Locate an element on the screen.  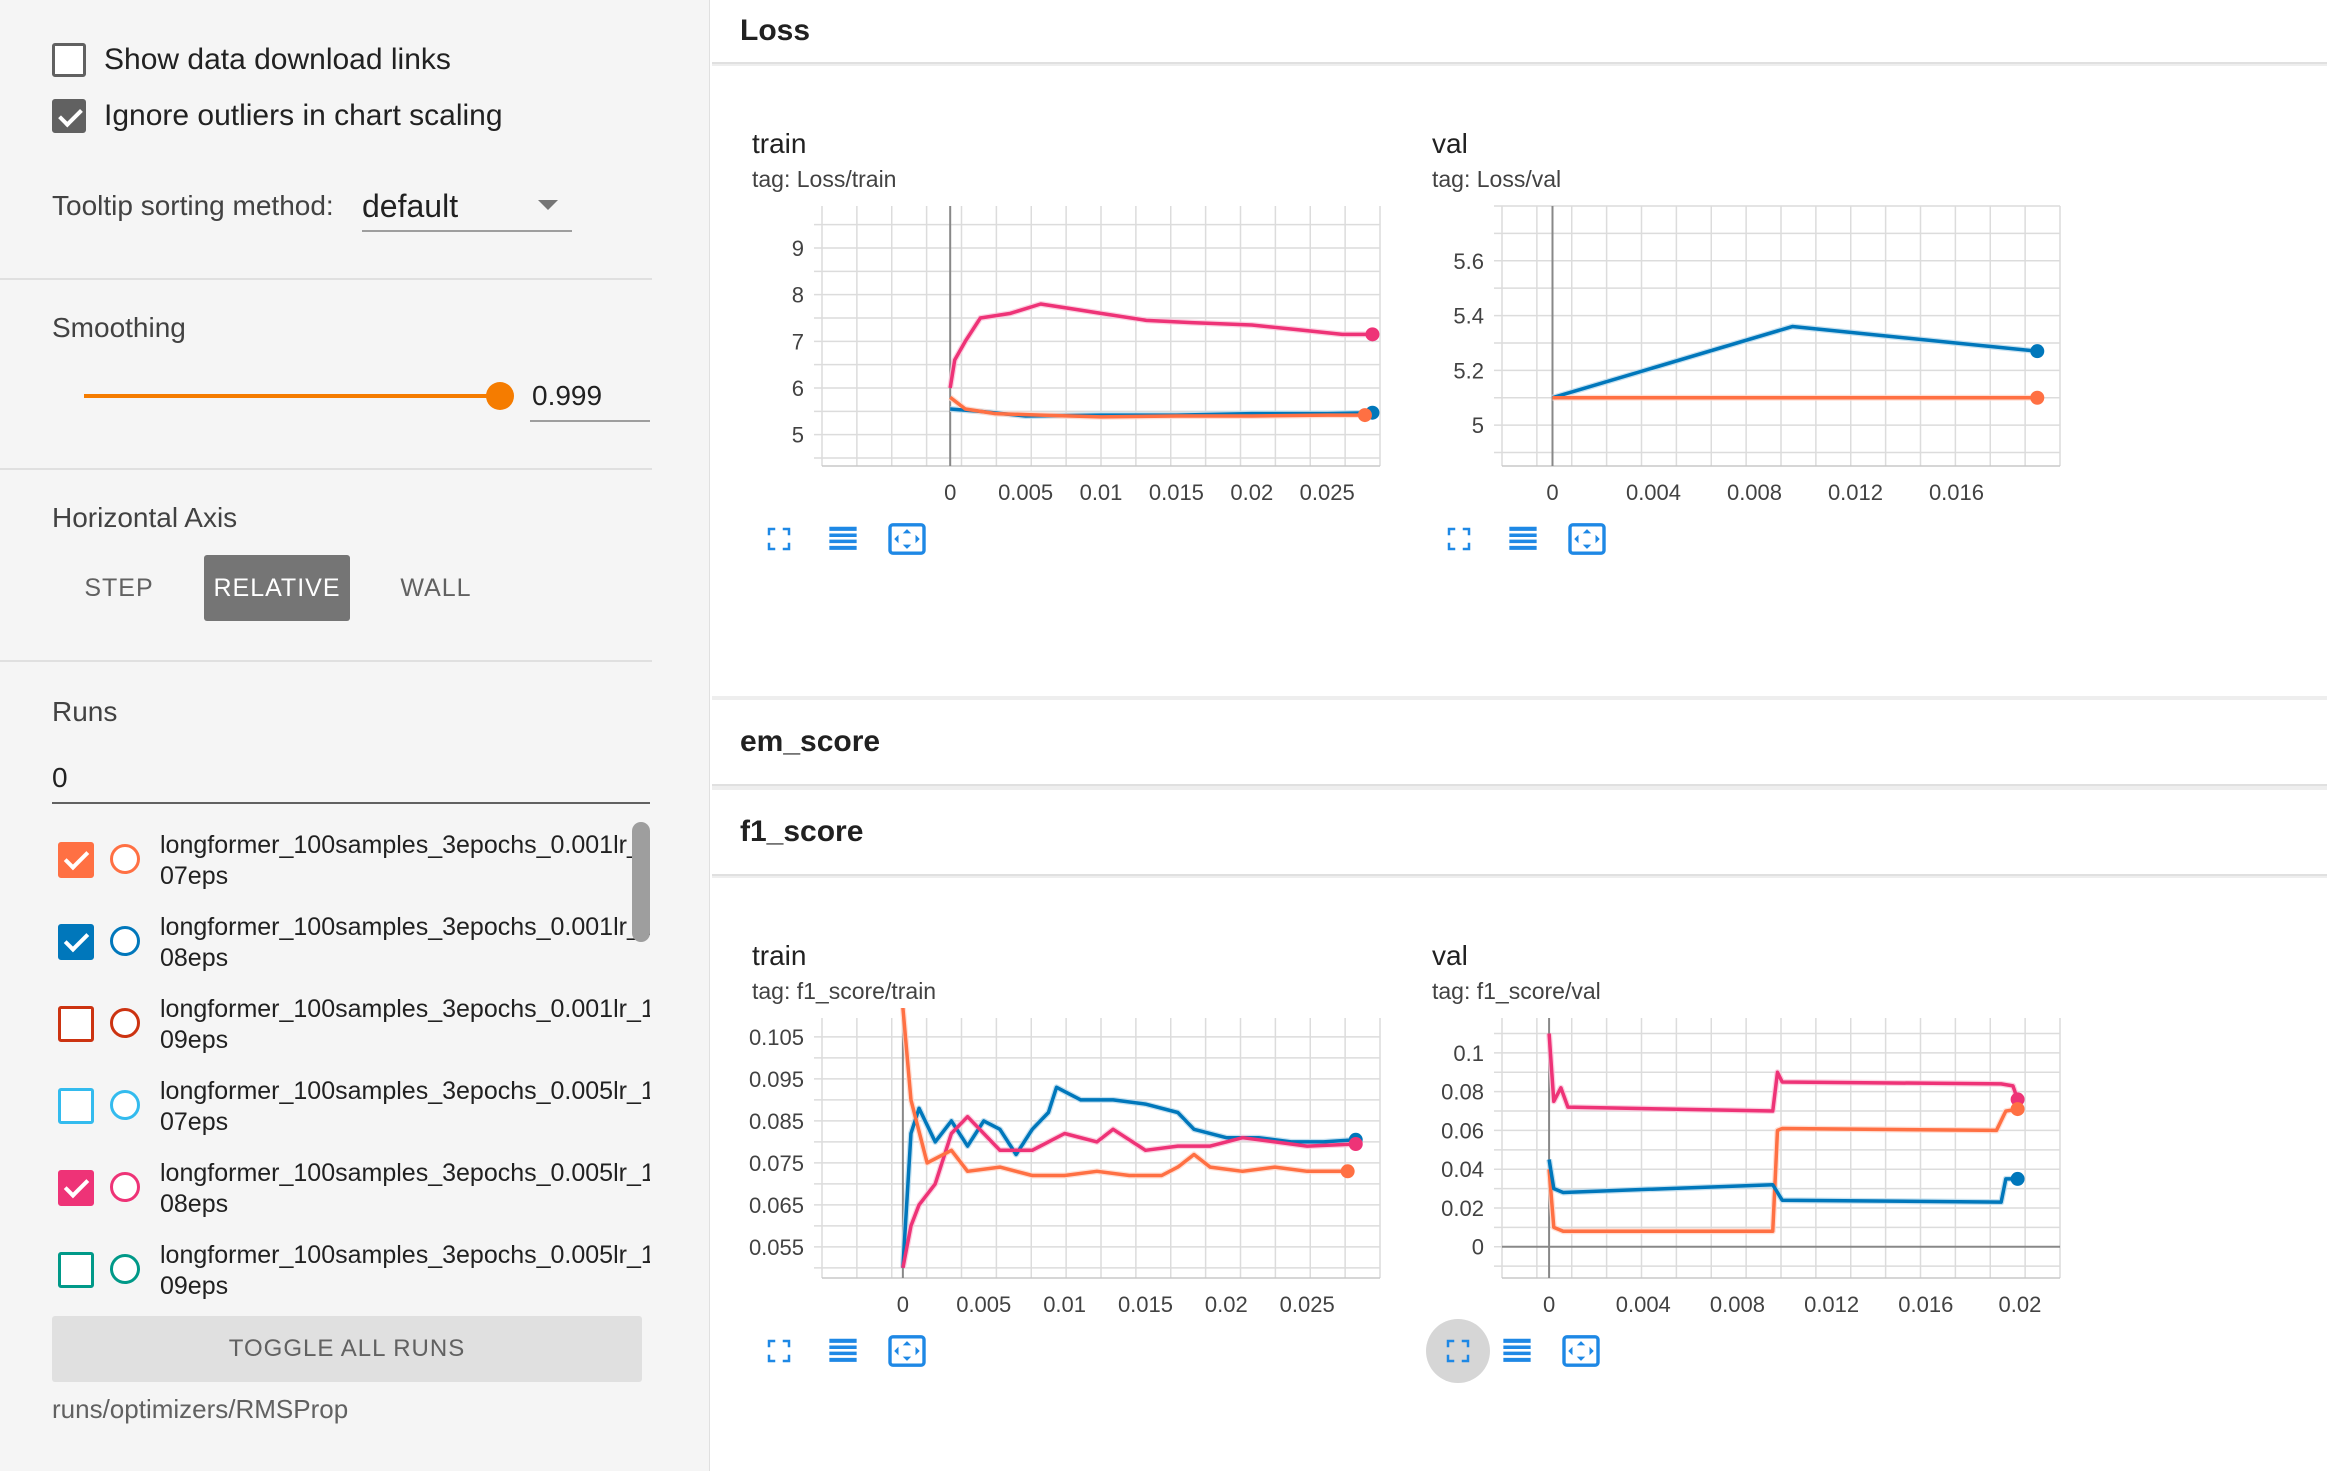
smoothing-slider-thumb is located at coordinates (500, 396).